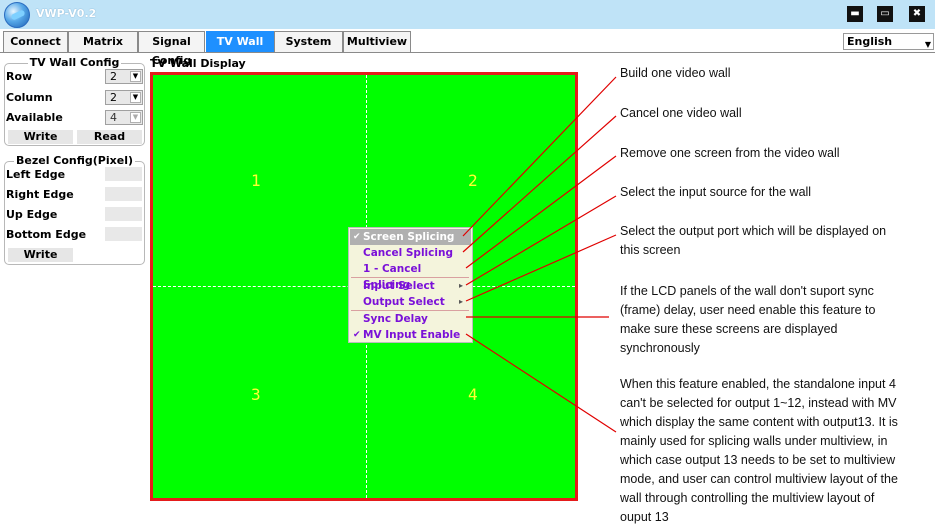 The width and height of the screenshot is (935, 527). What do you see at coordinates (730, 153) in the screenshot?
I see `annotation-remove: Remove one screen from the video wall` at bounding box center [730, 153].